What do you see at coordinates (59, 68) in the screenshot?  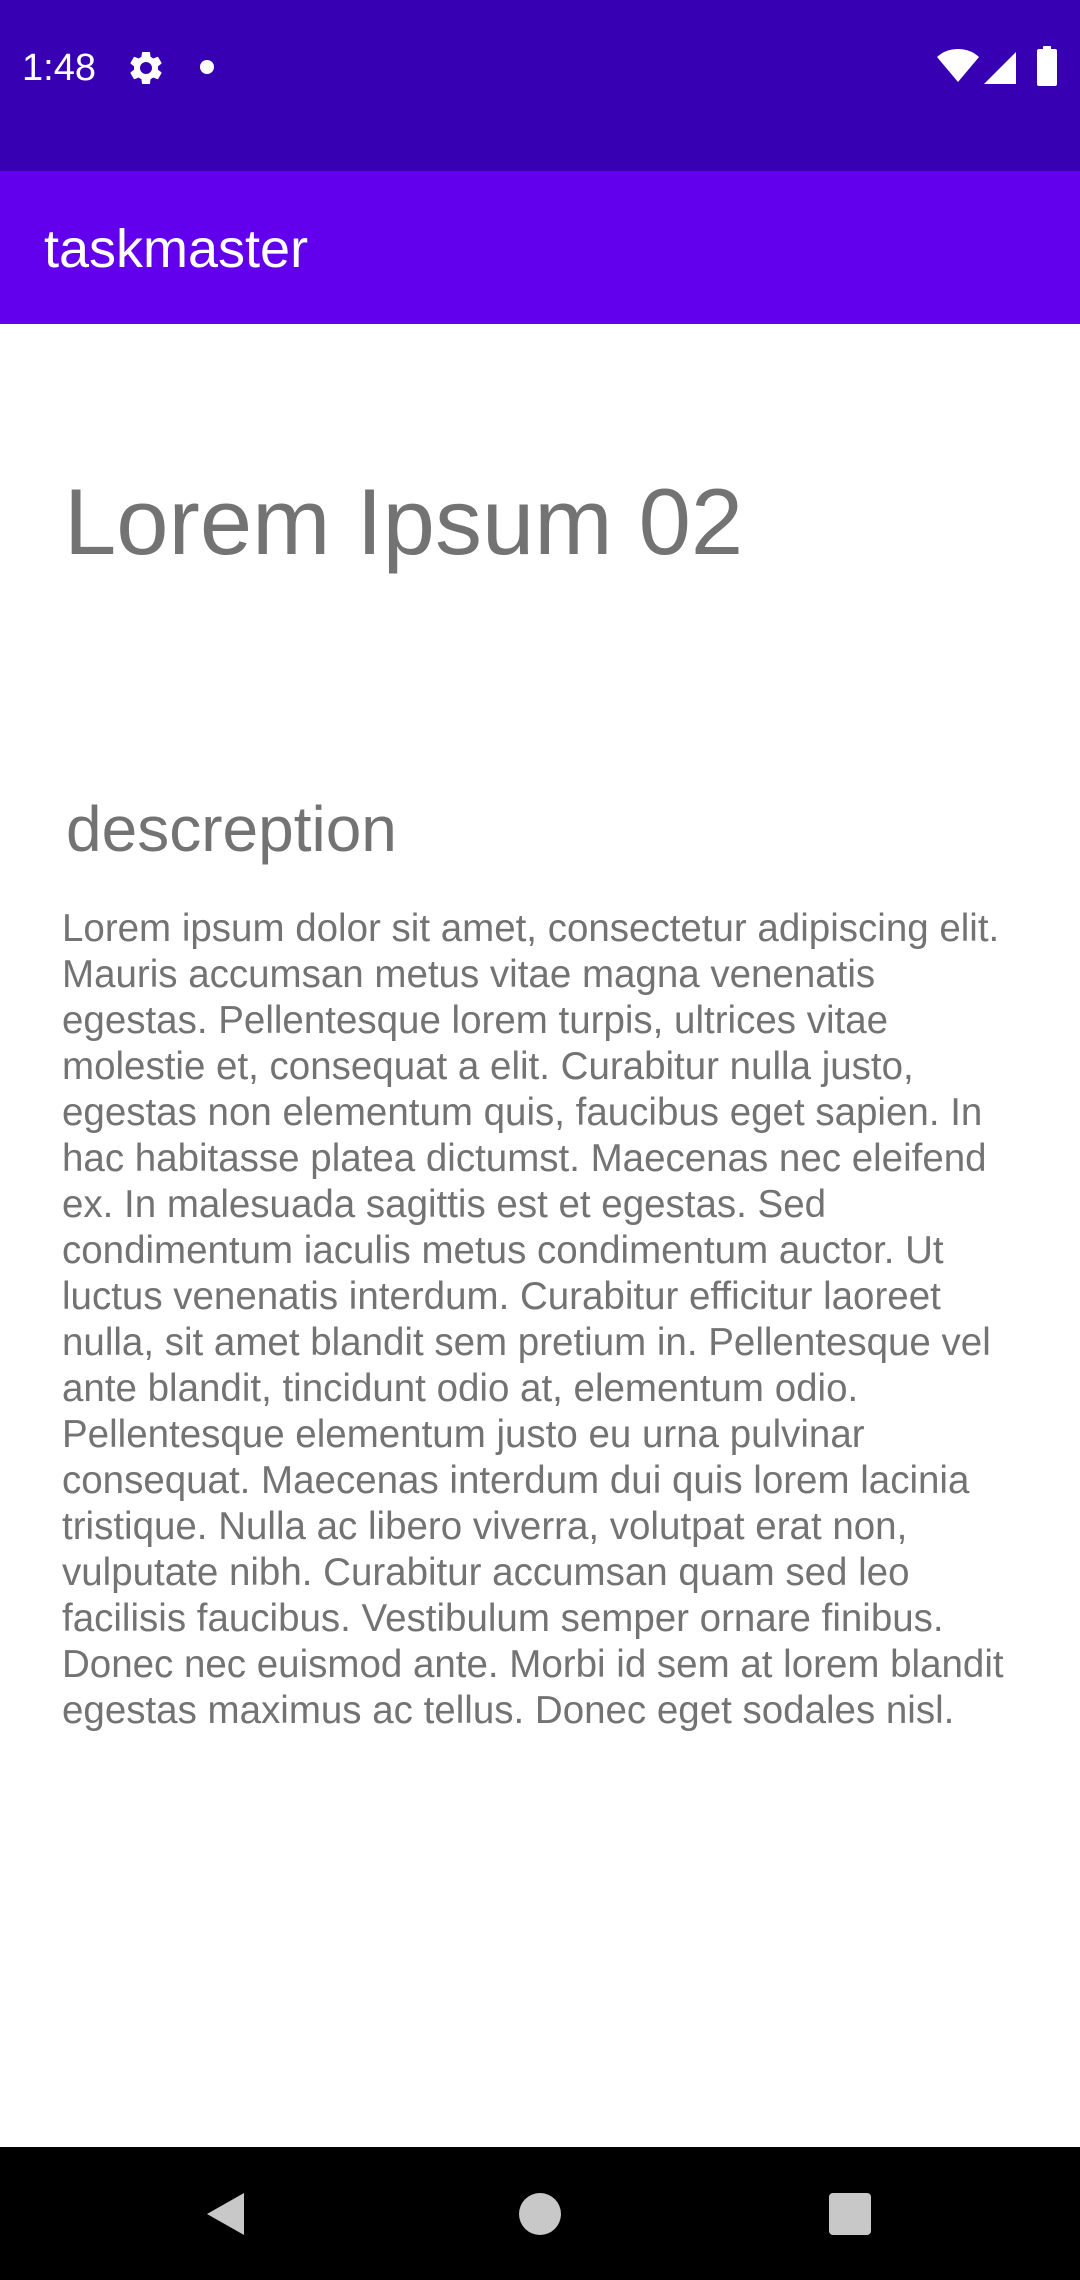 I see `status-time: 1:48` at bounding box center [59, 68].